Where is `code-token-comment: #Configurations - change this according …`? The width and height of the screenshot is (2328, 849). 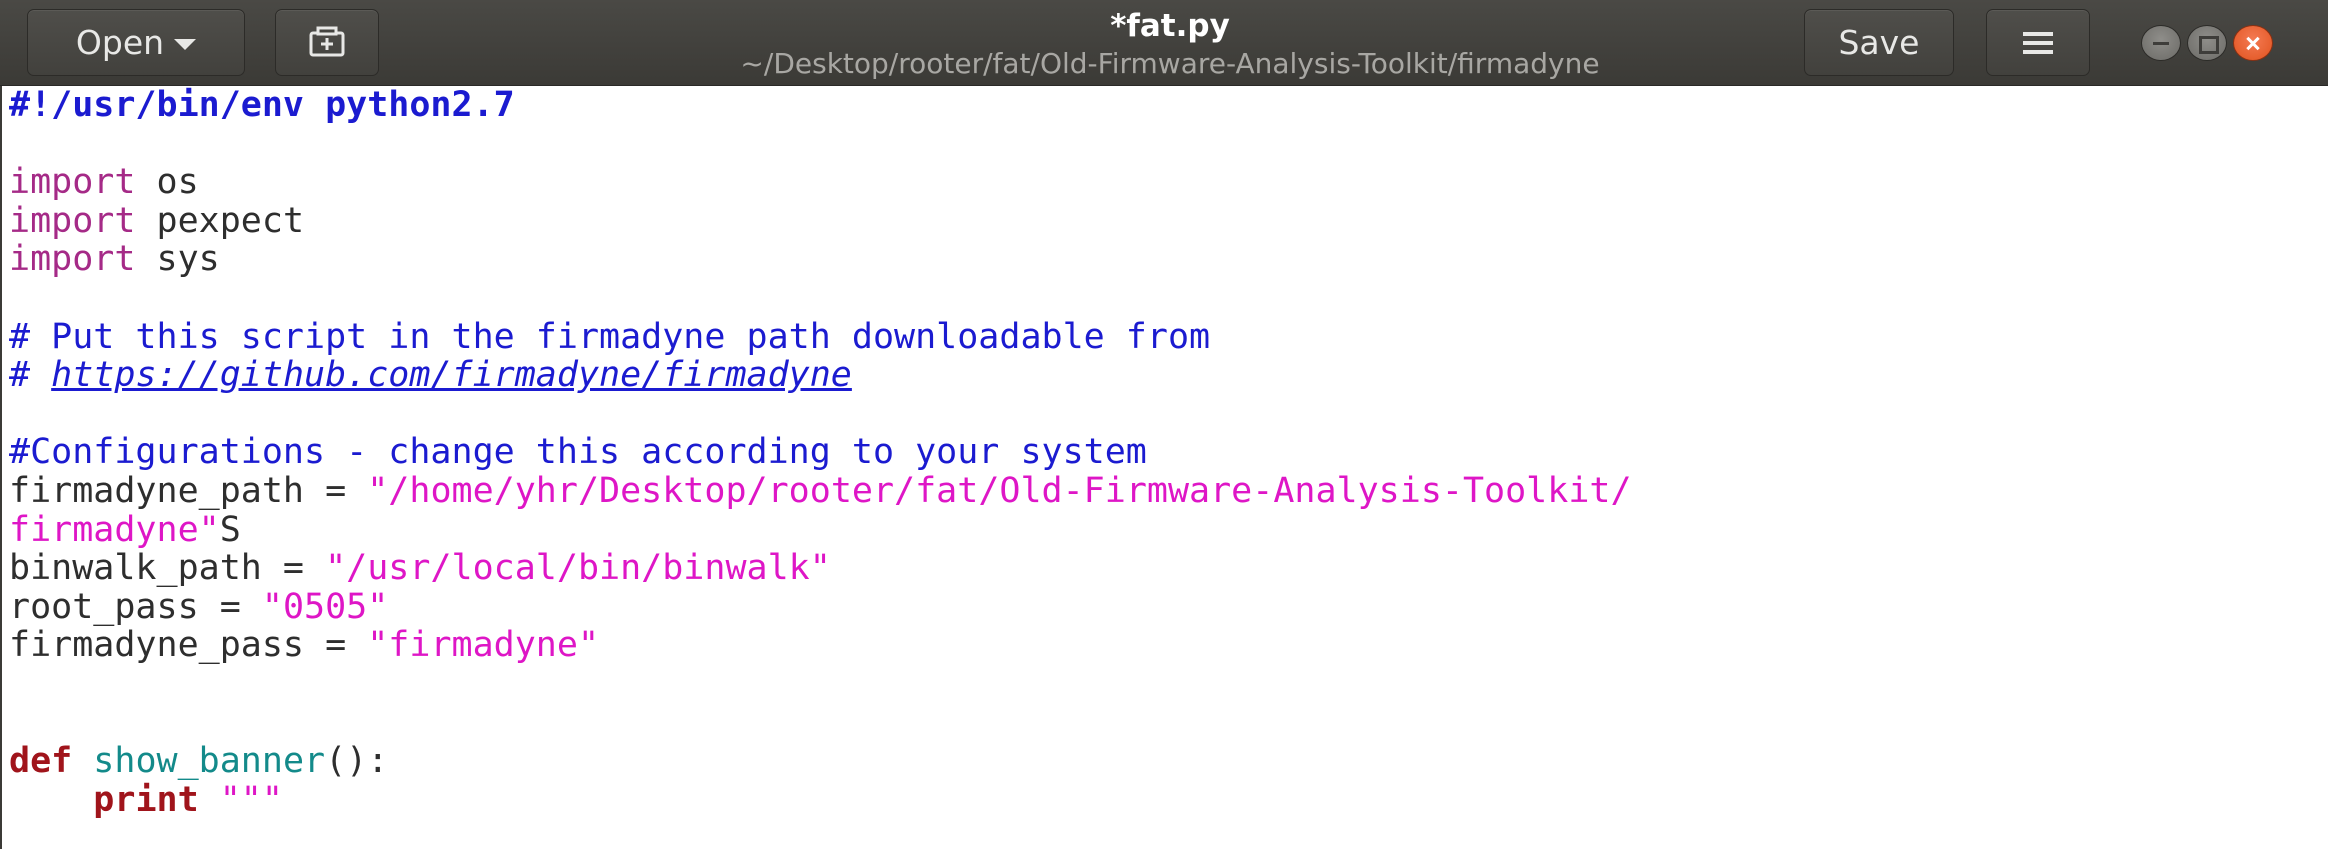
code-token-comment: #Configurations - change this according … is located at coordinates (578, 452).